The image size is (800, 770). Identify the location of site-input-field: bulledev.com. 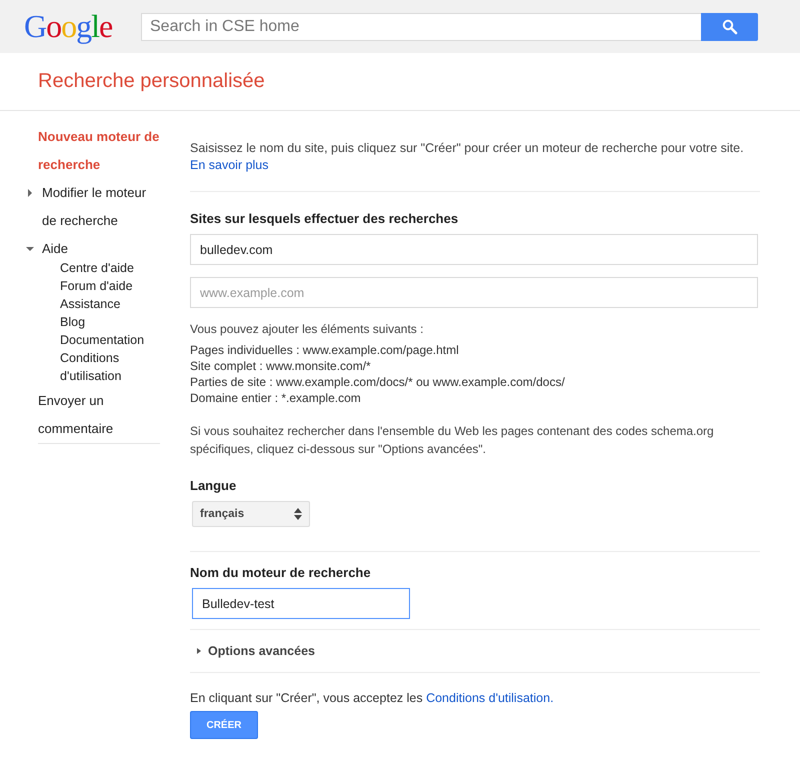
(474, 249).